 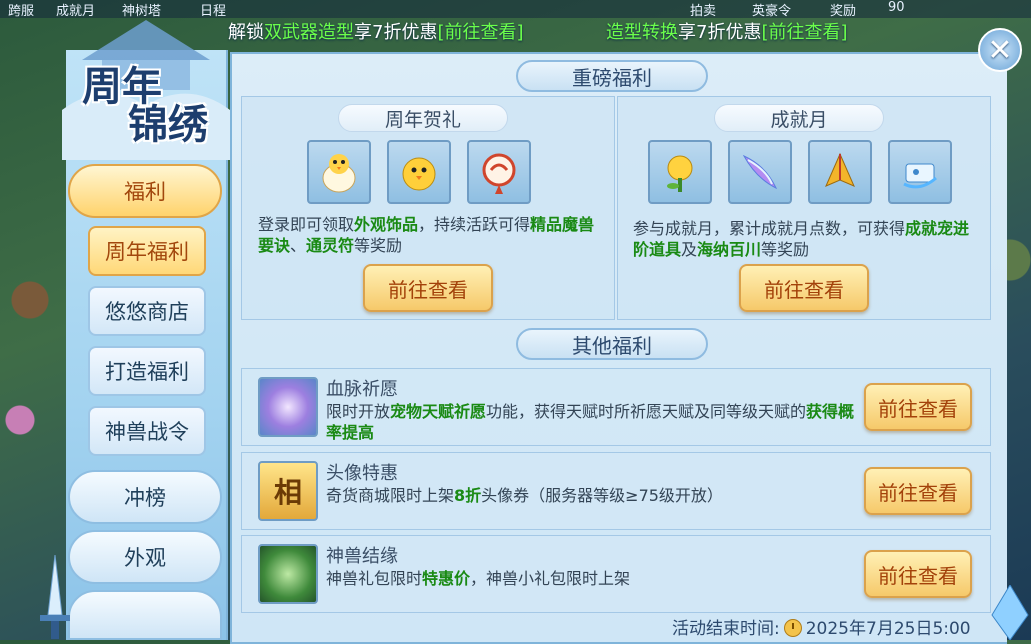 What do you see at coordinates (55, 597) in the screenshot?
I see `sword-decoration` at bounding box center [55, 597].